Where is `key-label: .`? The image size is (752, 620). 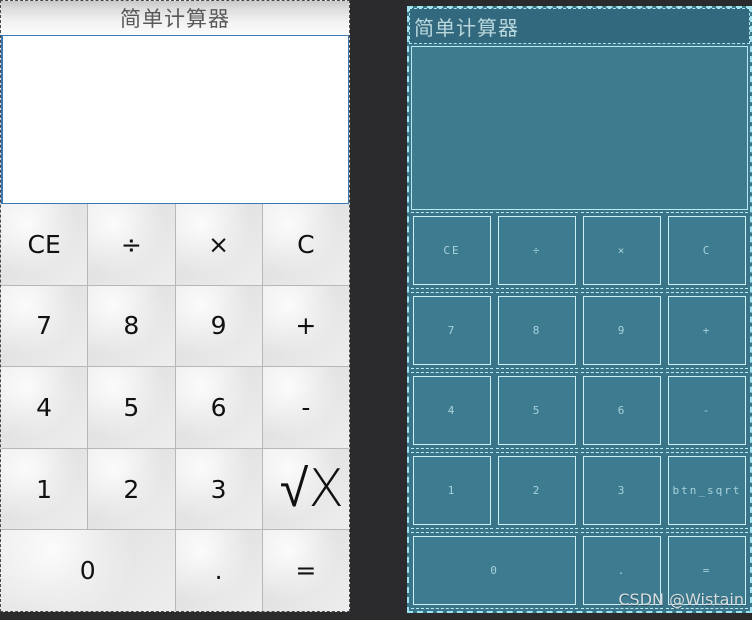
key-label: . is located at coordinates (218, 571).